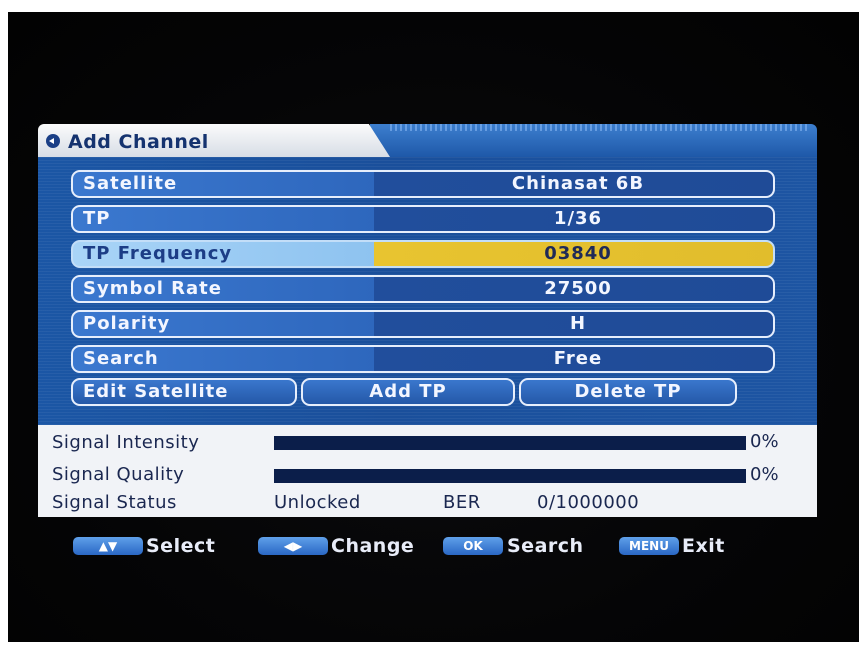 The image size is (859, 650). I want to click on row-value: 1/36, so click(578, 218).